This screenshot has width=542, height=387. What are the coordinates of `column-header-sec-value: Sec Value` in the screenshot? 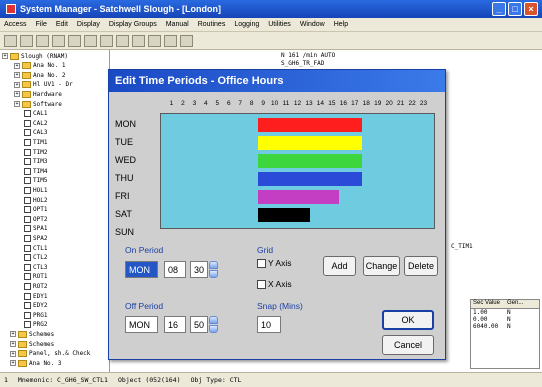 It's located at (488, 304).